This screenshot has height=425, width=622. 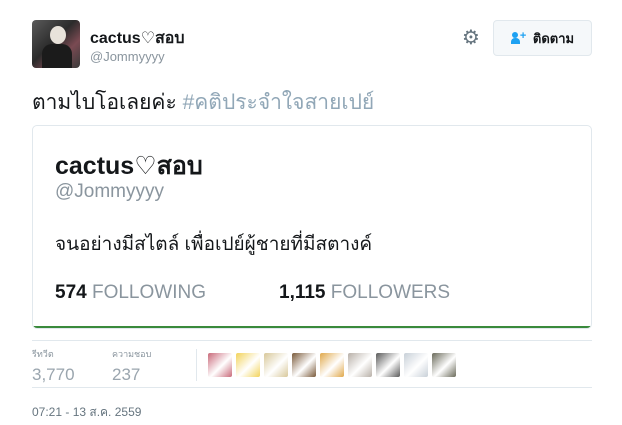 I want to click on tweet-text: ตามไบโอเลยค่ะ #คติประจำใจสายเปย์, so click(x=203, y=102).